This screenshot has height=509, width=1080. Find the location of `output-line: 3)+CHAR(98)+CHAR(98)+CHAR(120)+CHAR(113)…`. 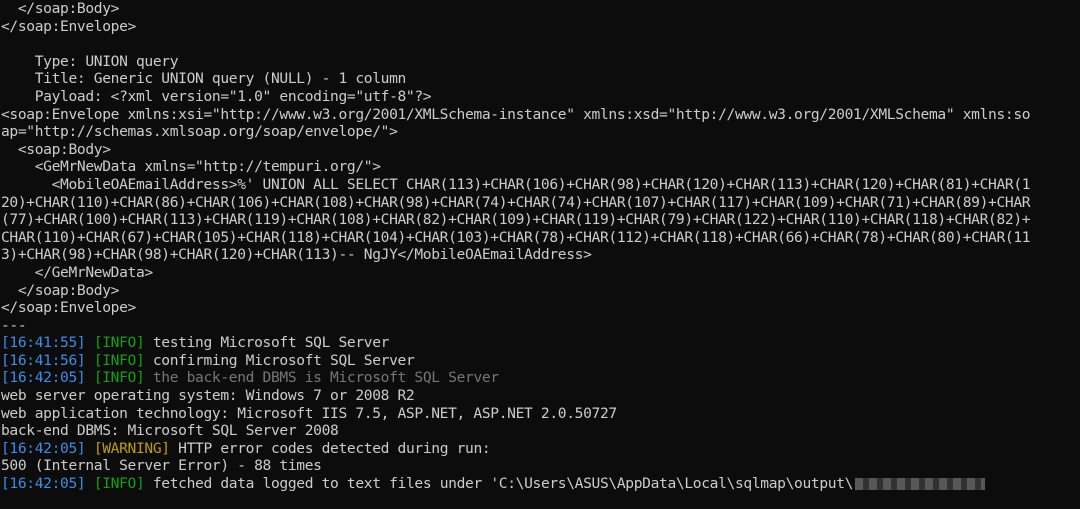

output-line: 3)+CHAR(98)+CHAR(98)+CHAR(120)+CHAR(113)… is located at coordinates (296, 255).